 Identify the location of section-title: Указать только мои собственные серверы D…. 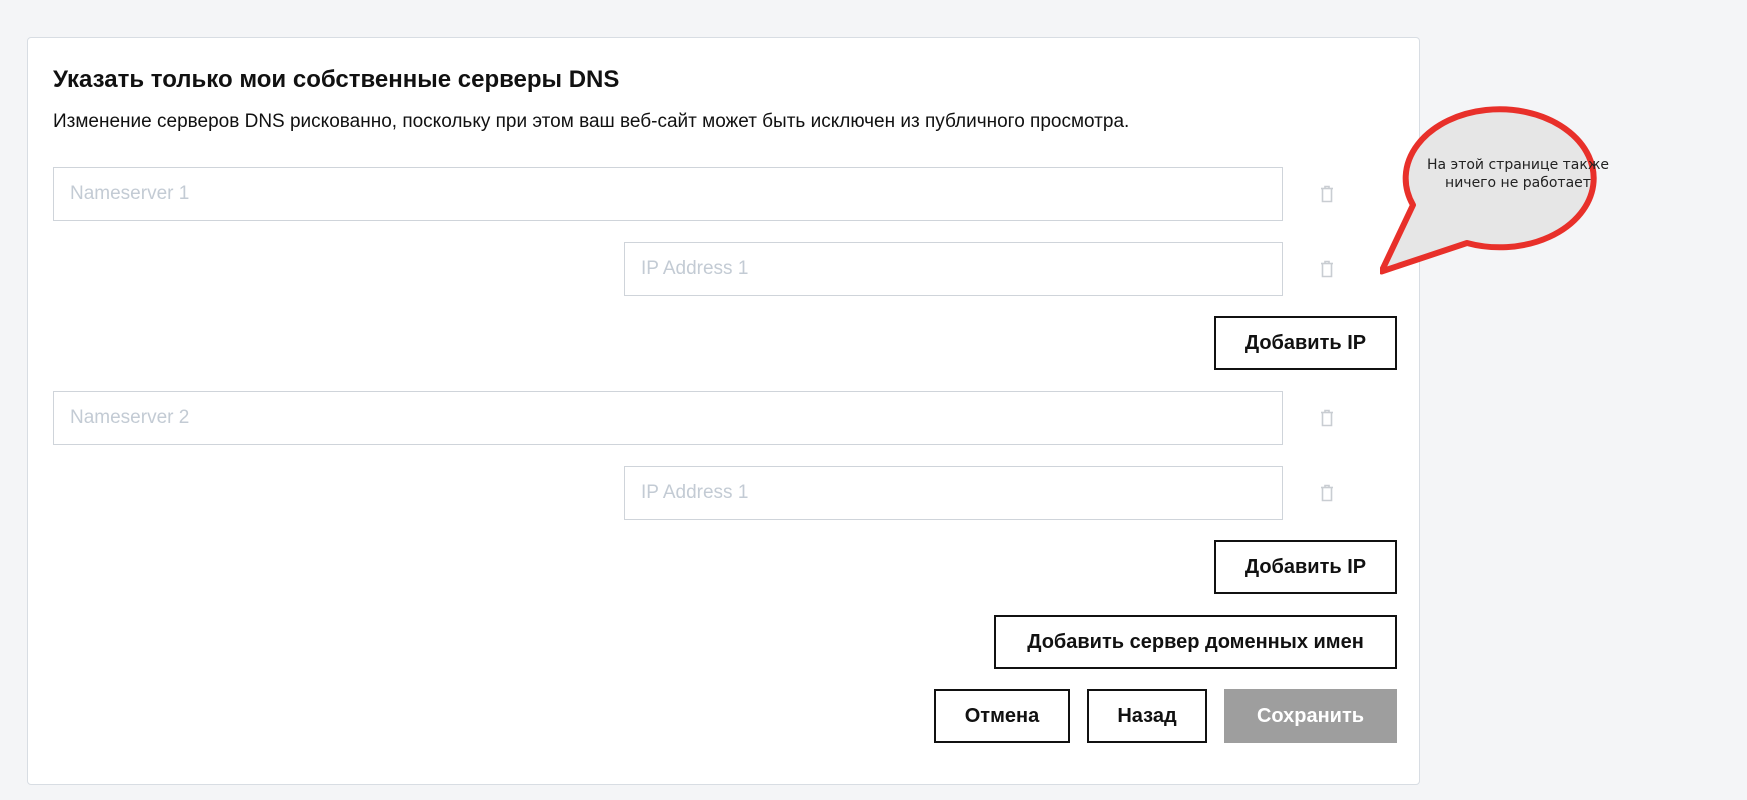
(336, 79).